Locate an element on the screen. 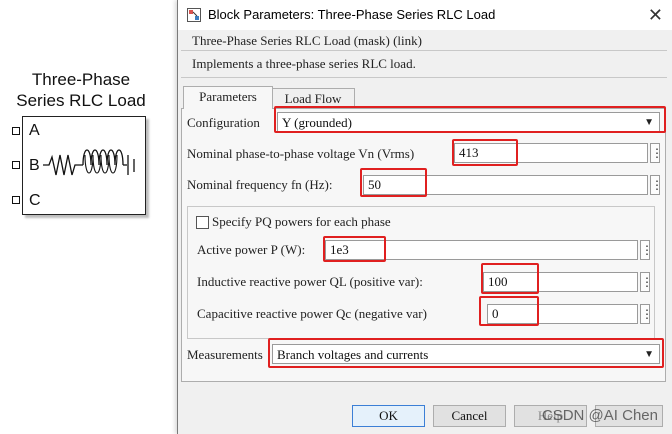 This screenshot has height=434, width=672. cancel-button: Cancel is located at coordinates (469, 416).